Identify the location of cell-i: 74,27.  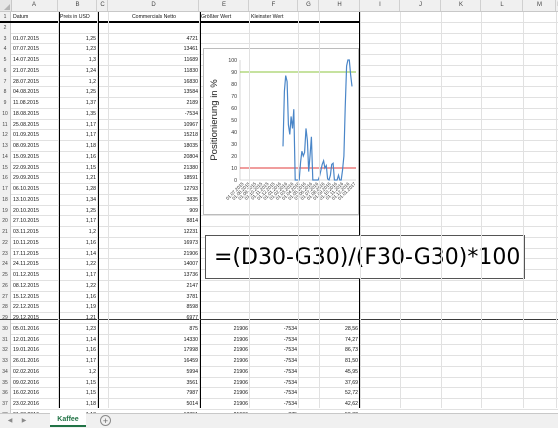
(339, 340).